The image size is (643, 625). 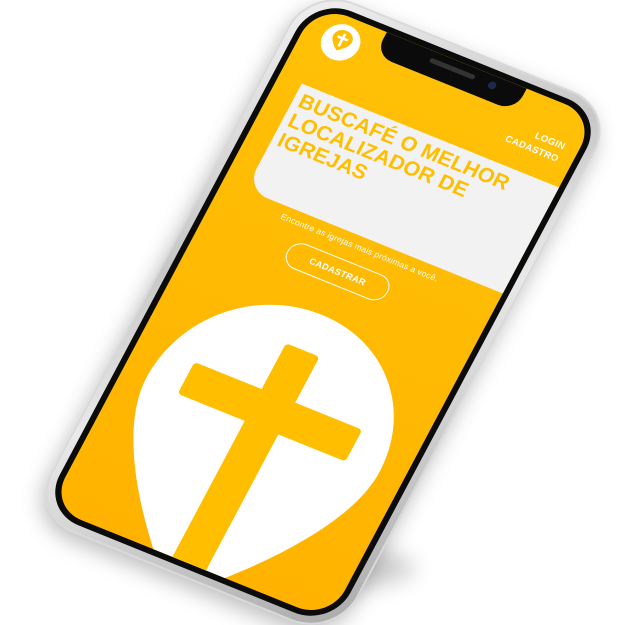 I want to click on auth-links: LOGIN CADASTRO, so click(x=535, y=143).